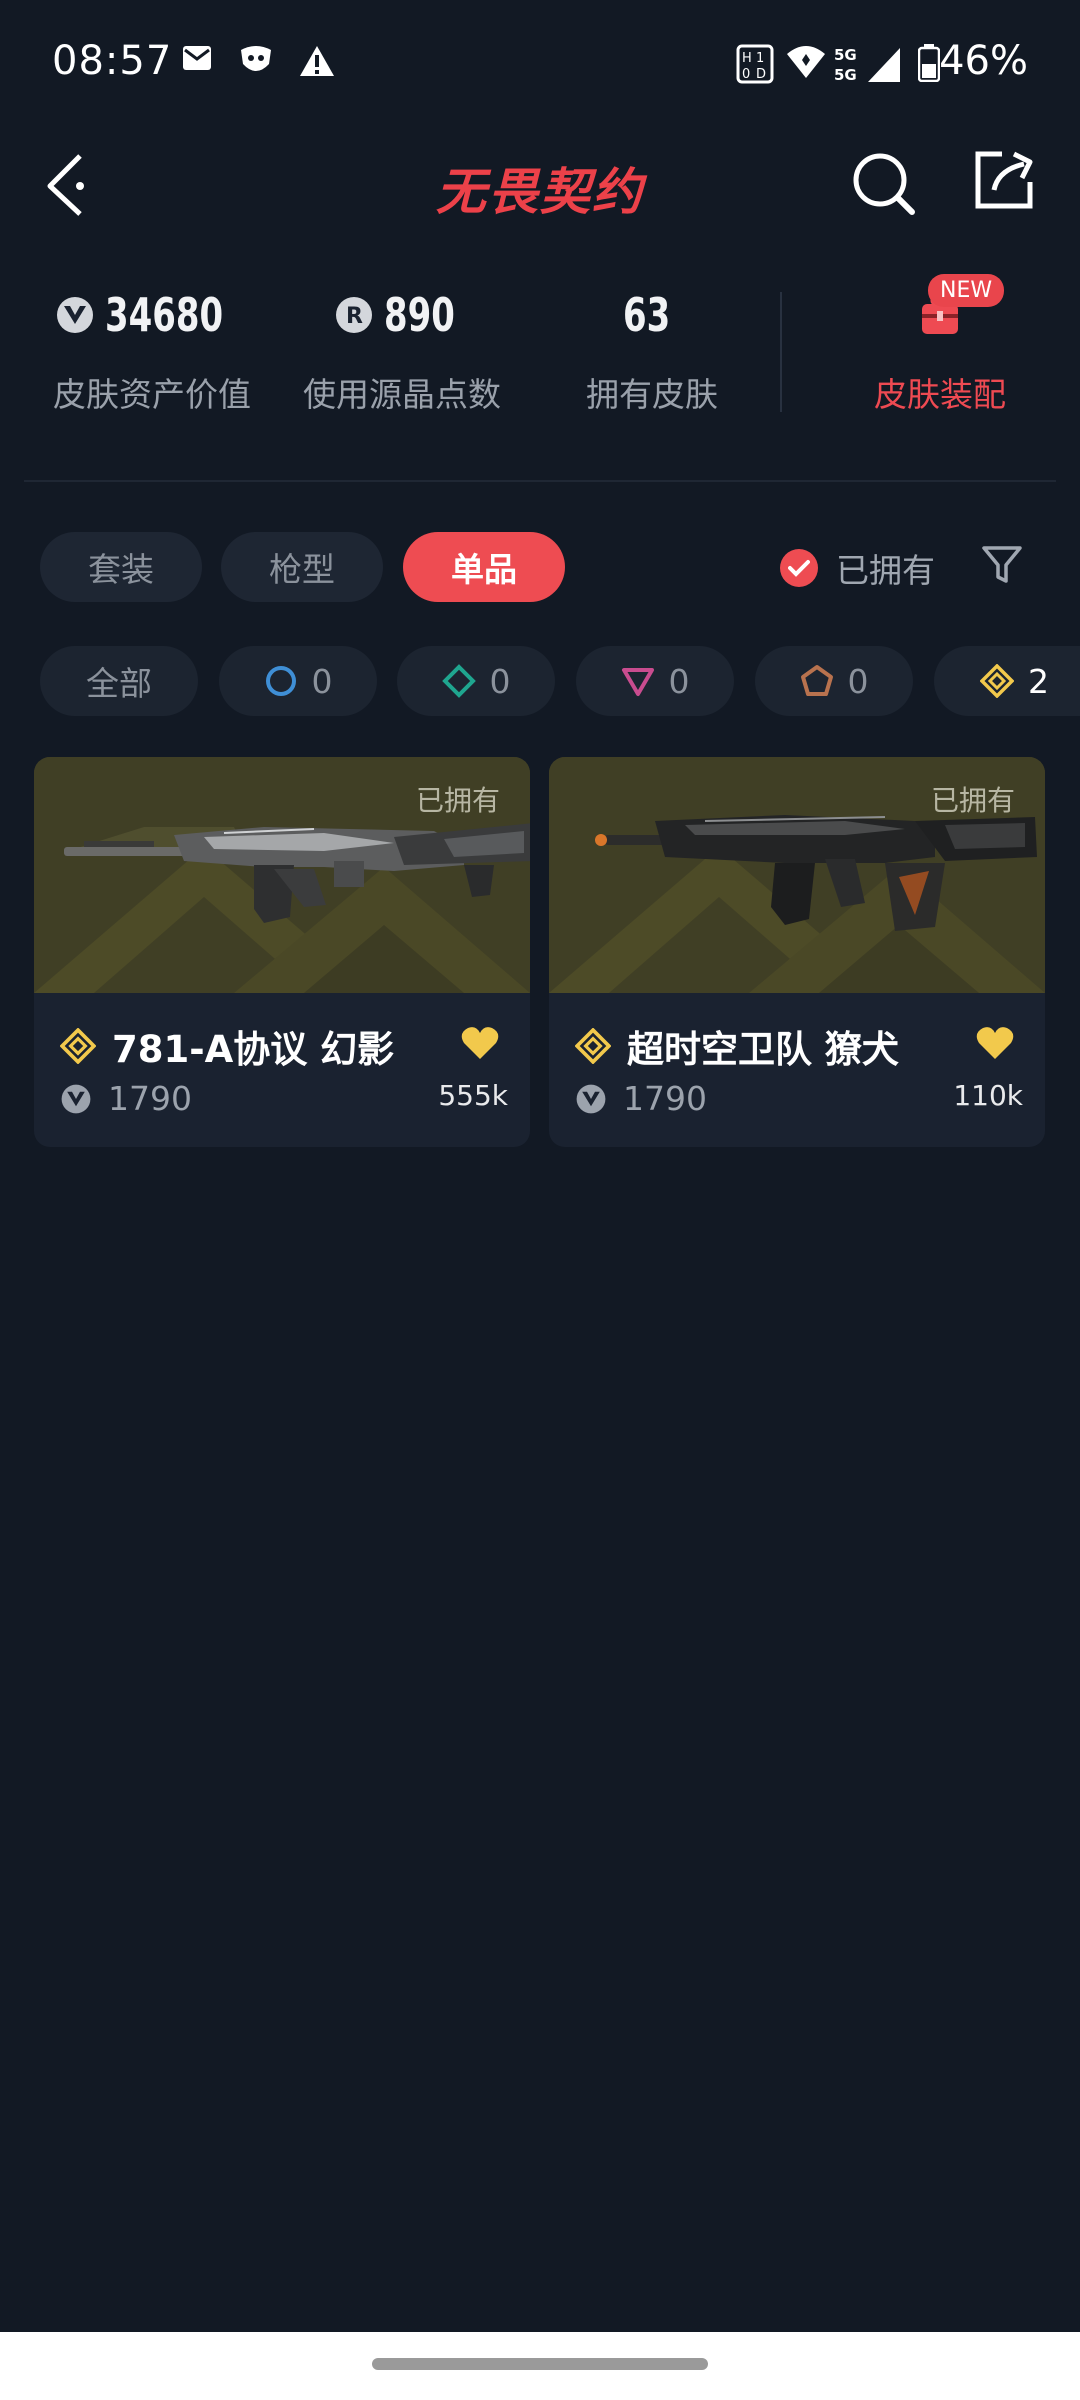  Describe the element at coordinates (652, 348) in the screenshot. I see `stat-owned-skins: 63 拥有皮肤` at that location.